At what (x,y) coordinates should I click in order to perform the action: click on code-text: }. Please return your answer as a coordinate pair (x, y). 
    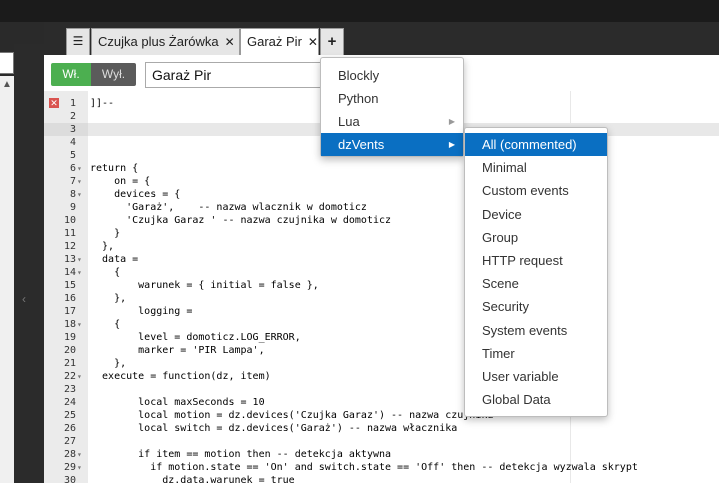
    Looking at the image, I should click on (105, 233).